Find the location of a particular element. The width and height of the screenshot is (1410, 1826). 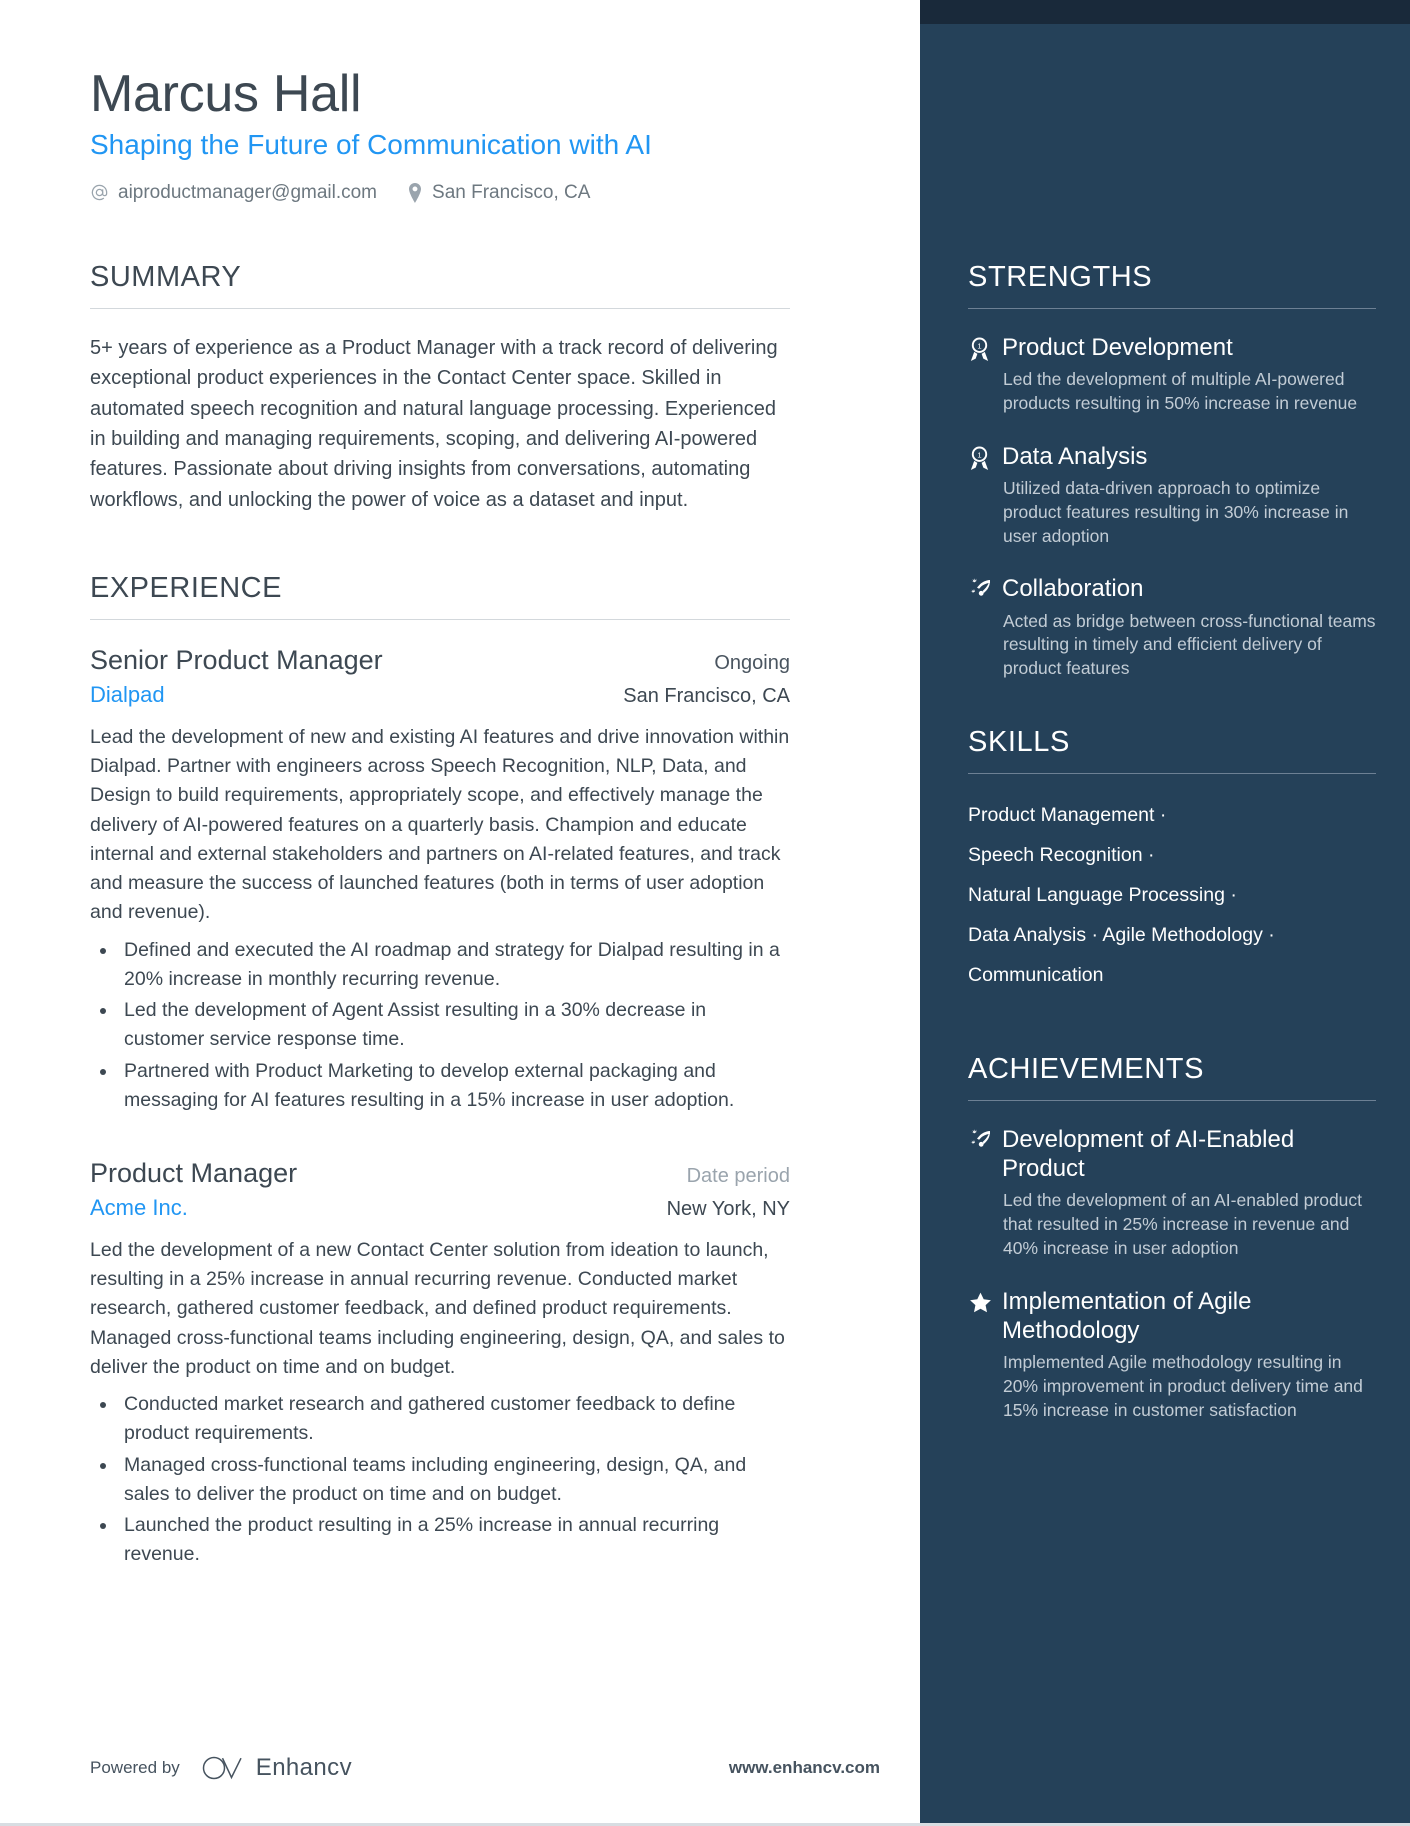

page-title: Marcus Hall is located at coordinates (226, 94).